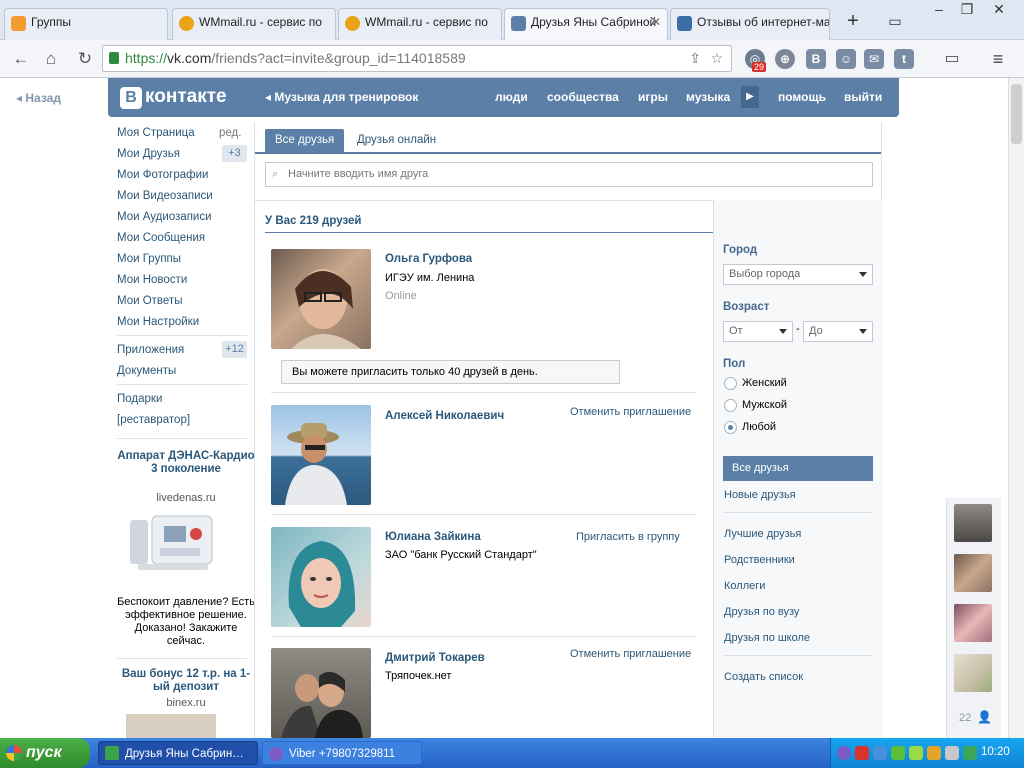  What do you see at coordinates (305, 140) in the screenshot?
I see `tab-all-friends: Все друзья` at bounding box center [305, 140].